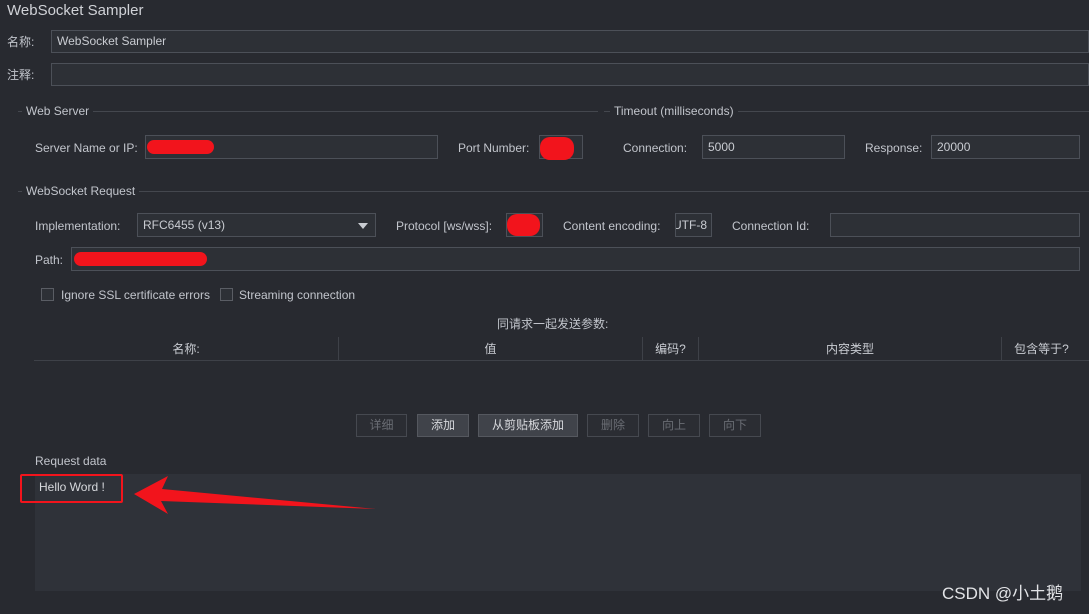  Describe the element at coordinates (363, 226) in the screenshot. I see `chevron-down-icon` at that location.